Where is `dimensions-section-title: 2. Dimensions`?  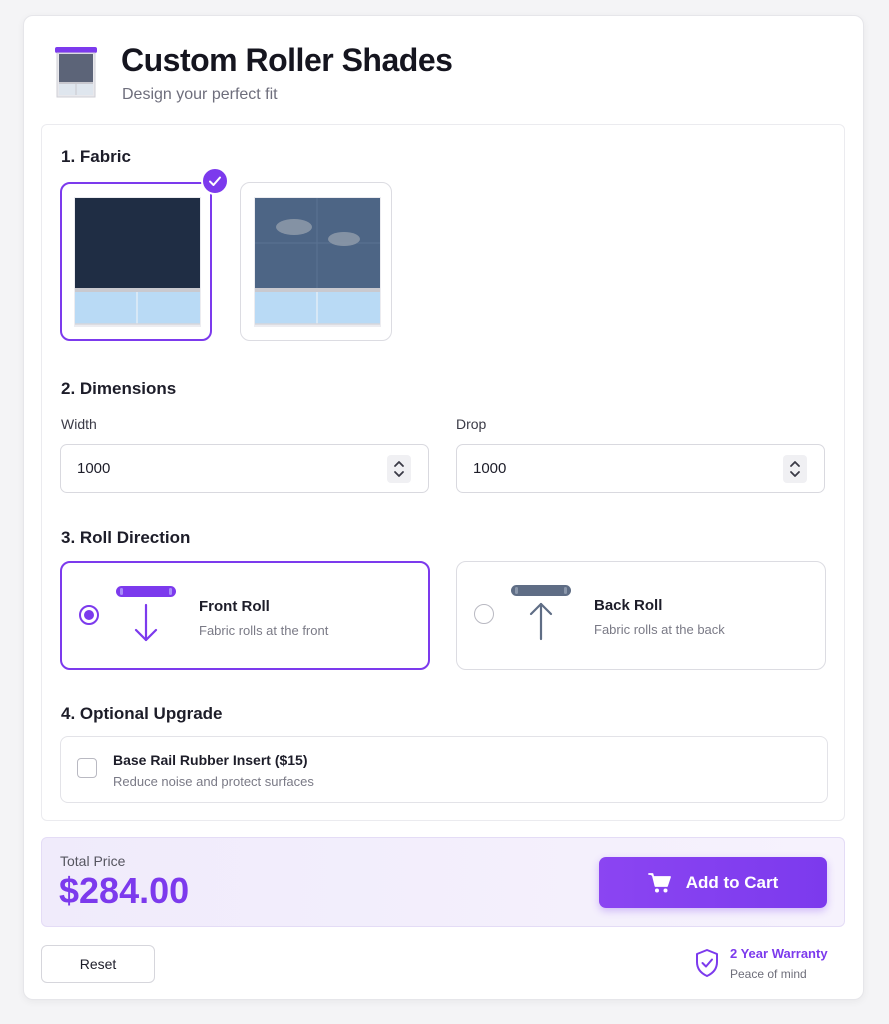 dimensions-section-title: 2. Dimensions is located at coordinates (119, 388).